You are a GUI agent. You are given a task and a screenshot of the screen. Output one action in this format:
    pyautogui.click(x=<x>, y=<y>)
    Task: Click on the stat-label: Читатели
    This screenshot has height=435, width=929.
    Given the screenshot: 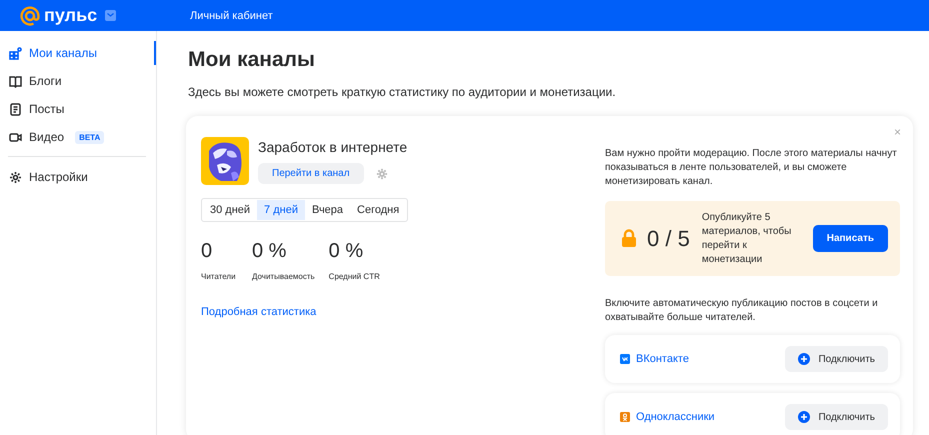 What is the action you would take?
    pyautogui.click(x=219, y=276)
    